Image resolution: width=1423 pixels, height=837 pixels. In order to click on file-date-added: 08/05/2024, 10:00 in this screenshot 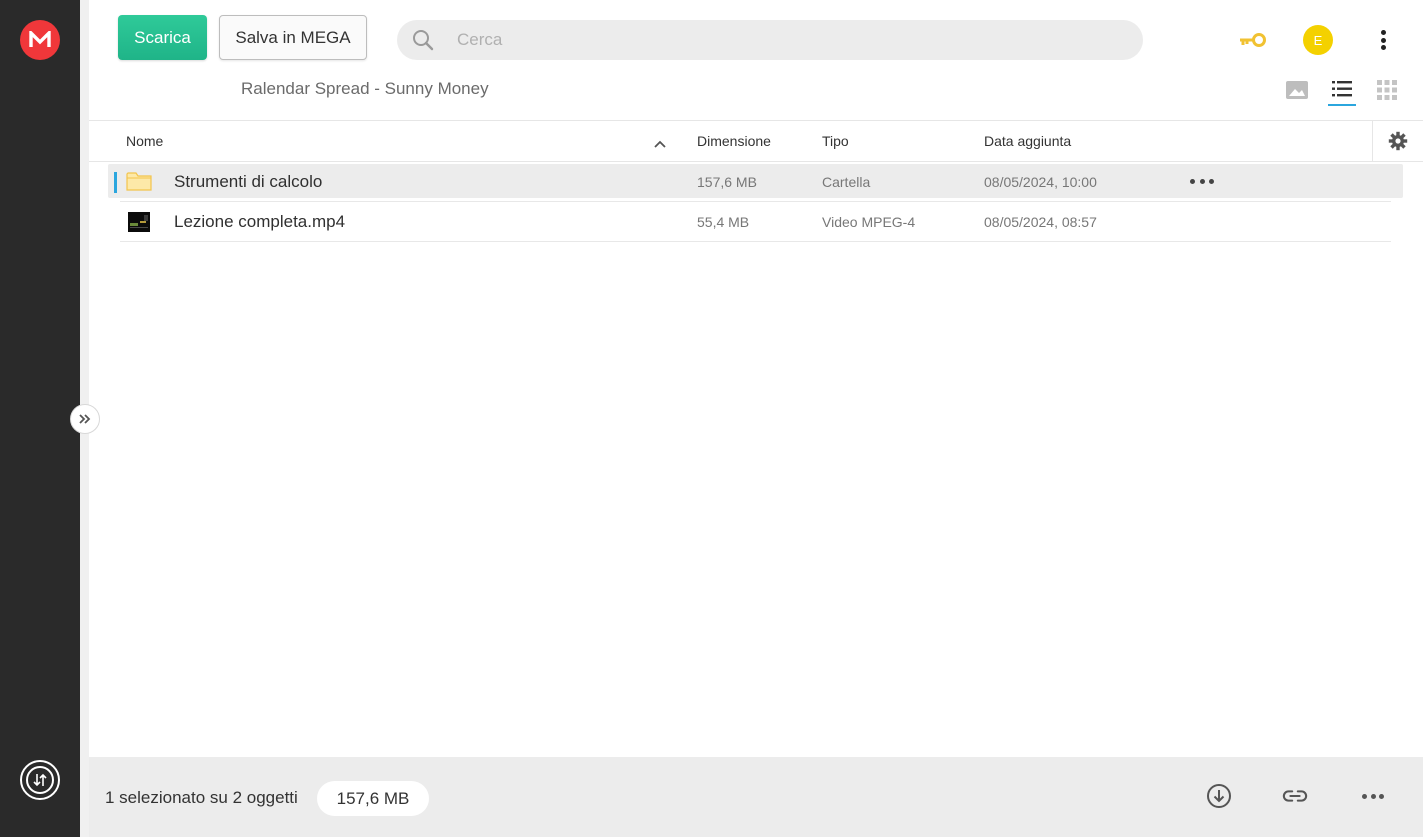, I will do `click(1040, 182)`.